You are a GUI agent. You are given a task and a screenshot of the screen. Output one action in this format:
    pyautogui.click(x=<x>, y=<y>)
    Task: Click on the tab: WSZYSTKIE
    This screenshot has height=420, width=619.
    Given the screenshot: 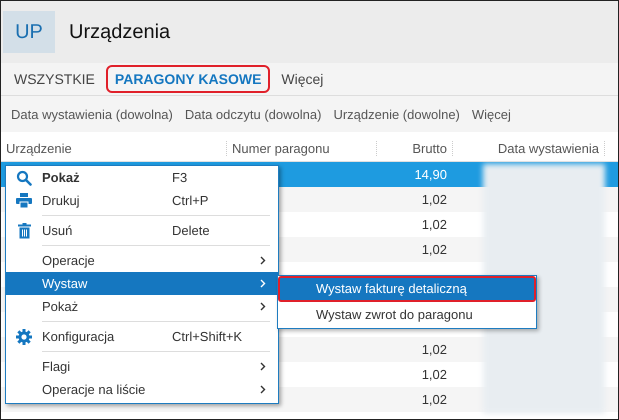 What is the action you would take?
    pyautogui.click(x=54, y=79)
    